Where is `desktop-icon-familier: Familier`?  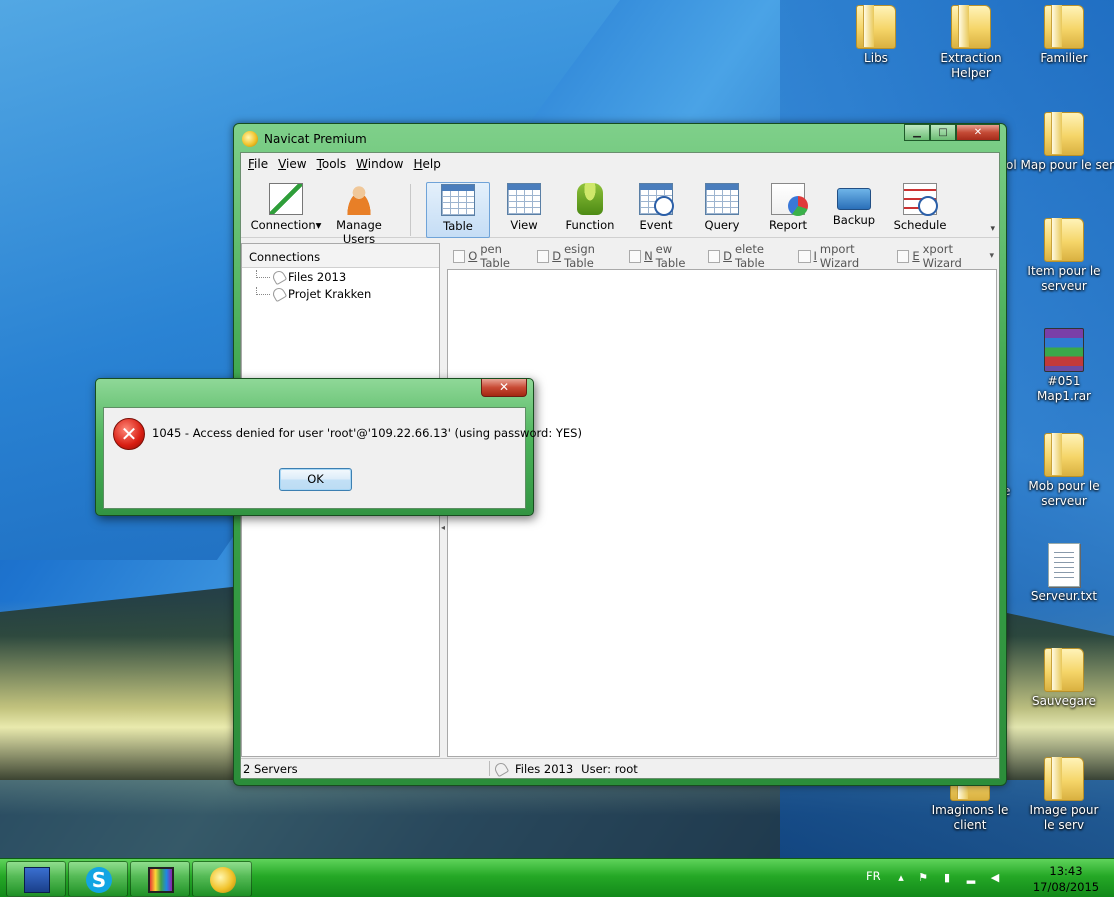 desktop-icon-familier: Familier is located at coordinates (1064, 35).